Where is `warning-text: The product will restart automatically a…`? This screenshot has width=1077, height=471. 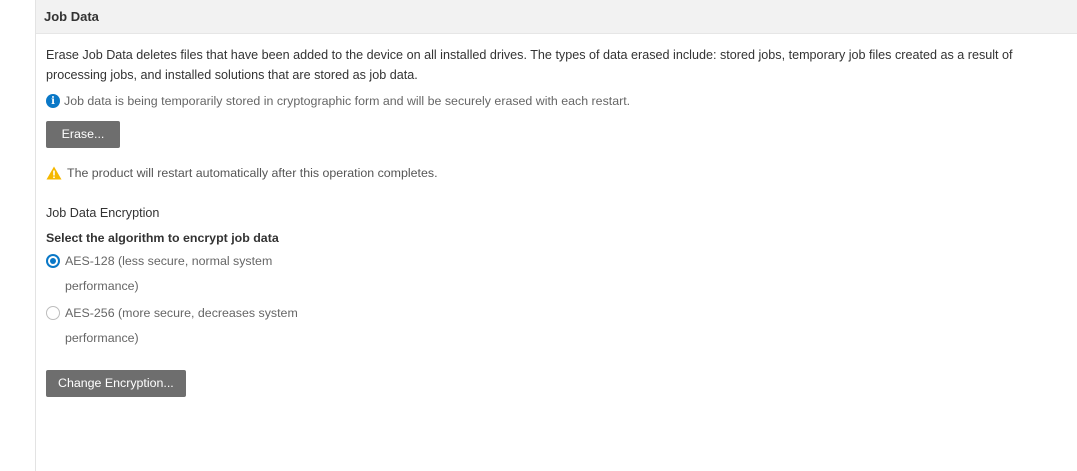
warning-text: The product will restart automatically a… is located at coordinates (252, 173).